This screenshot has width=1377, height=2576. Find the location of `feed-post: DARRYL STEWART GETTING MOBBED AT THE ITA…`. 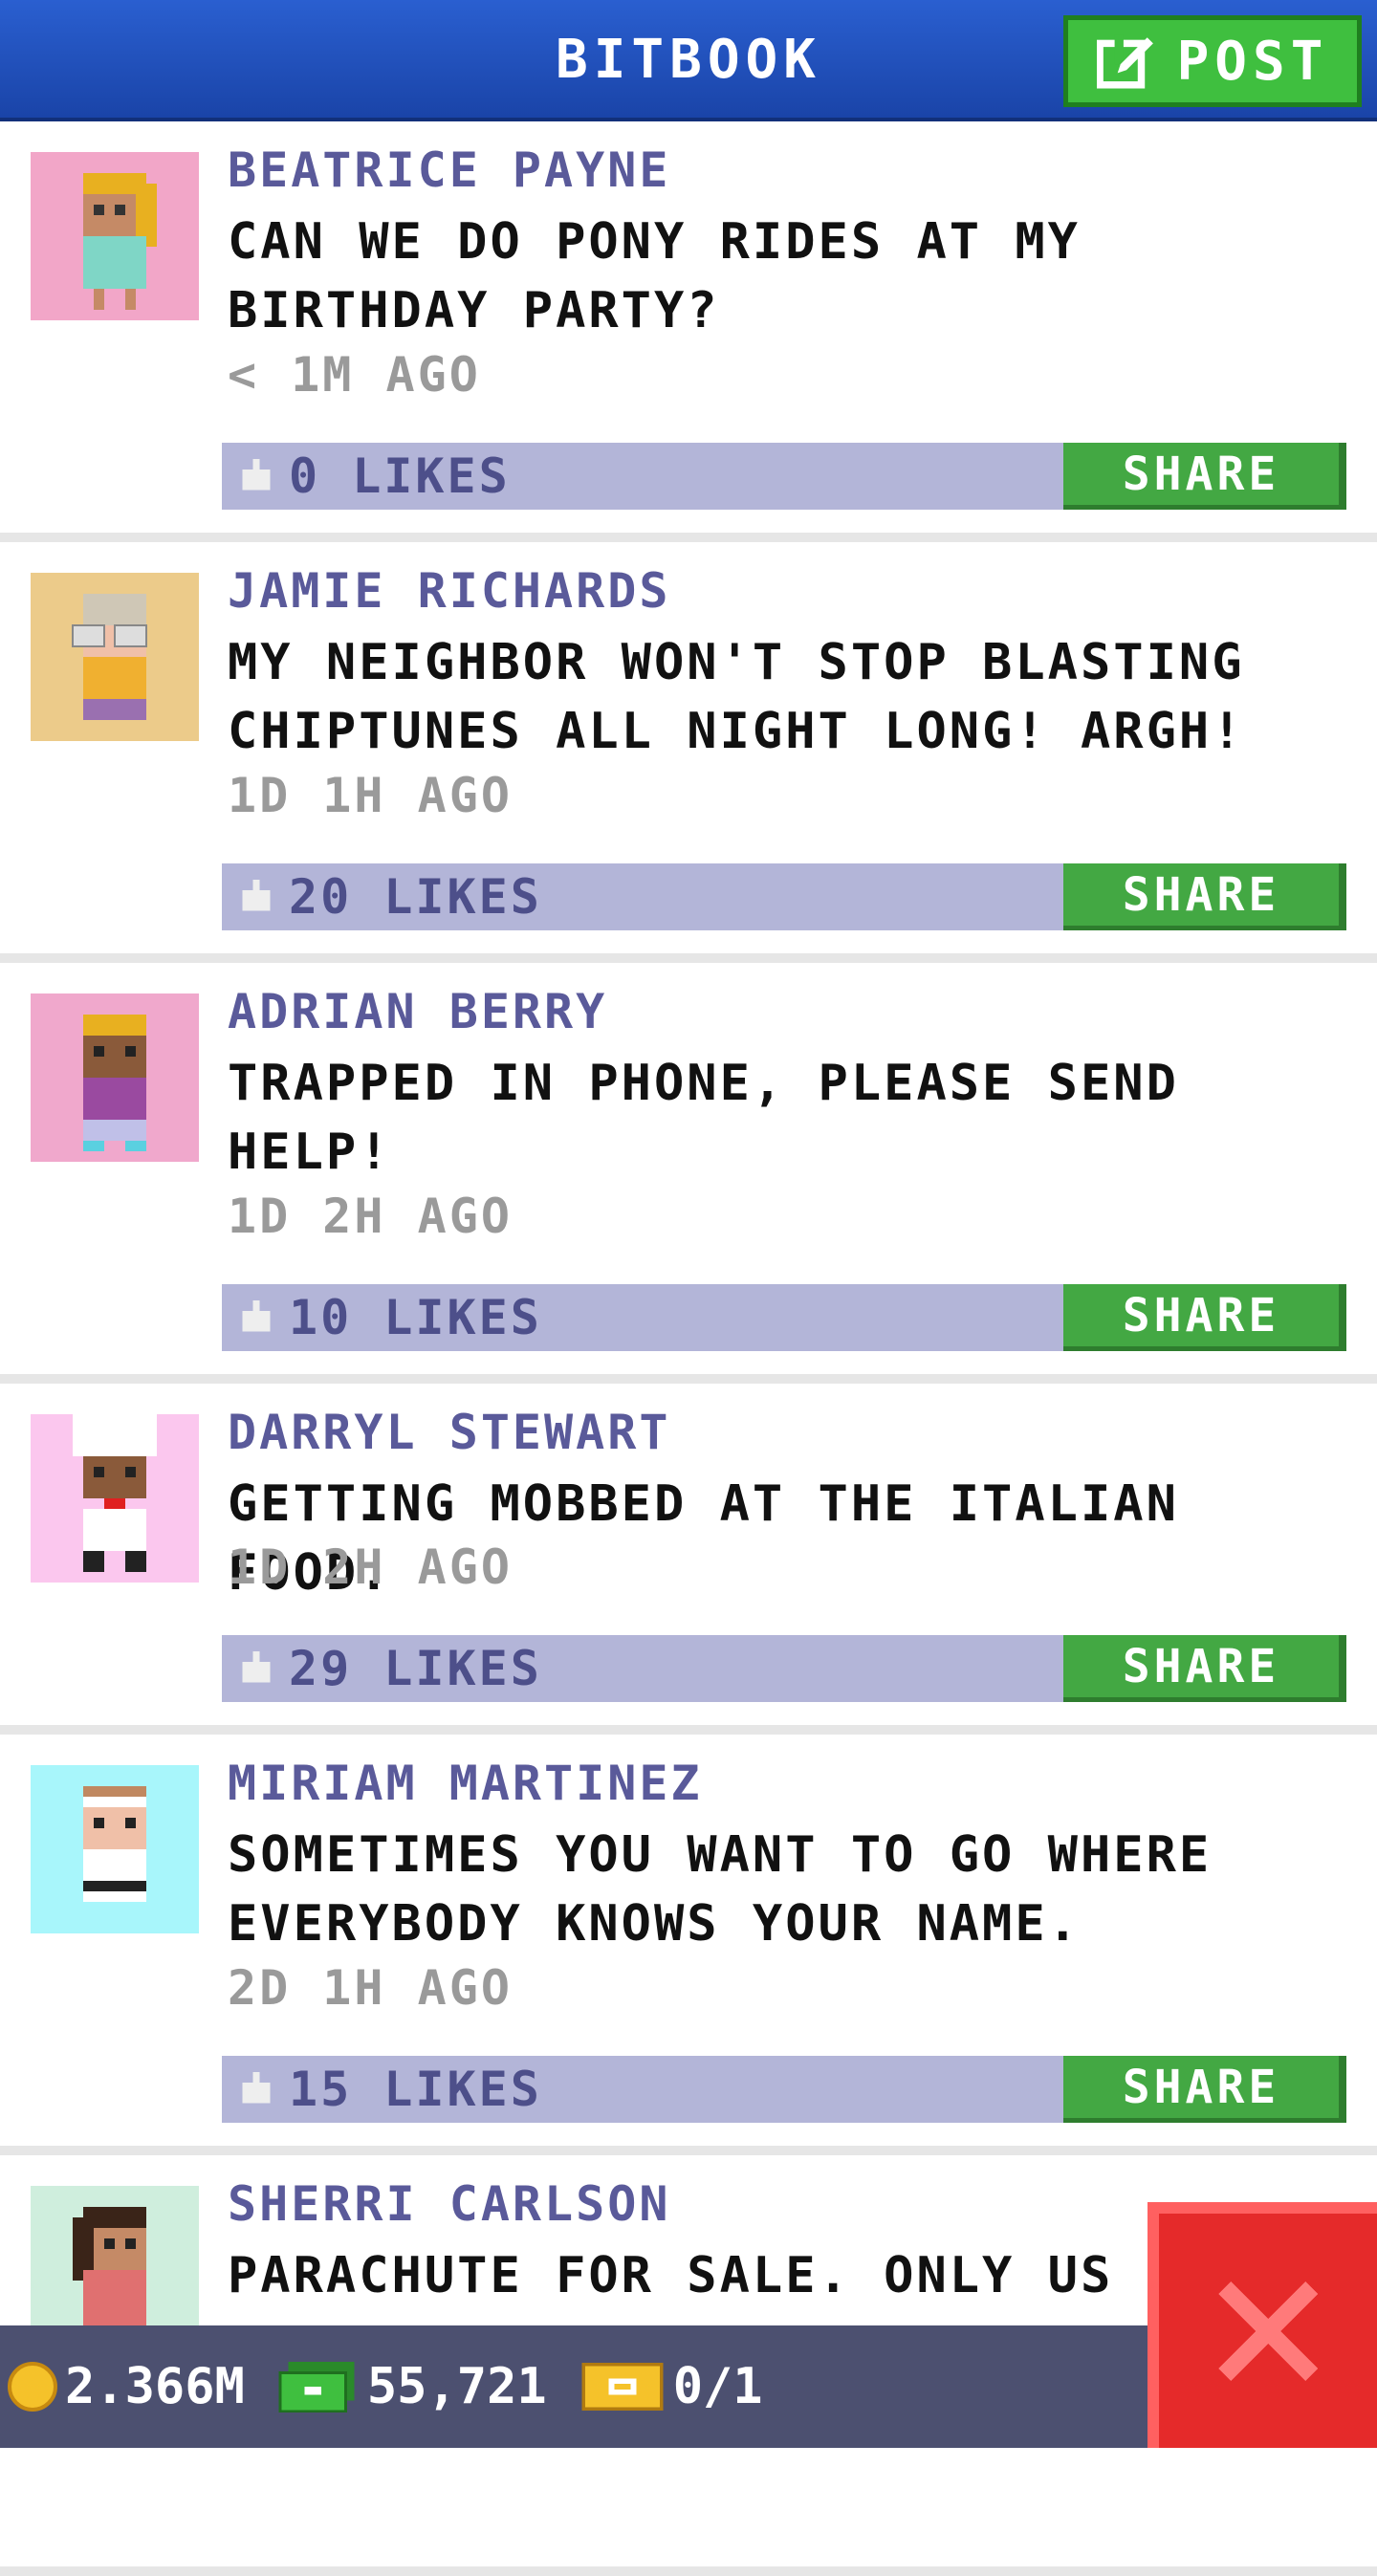

feed-post: DARRYL STEWART GETTING MOBBED AT THE ITA… is located at coordinates (688, 1559).